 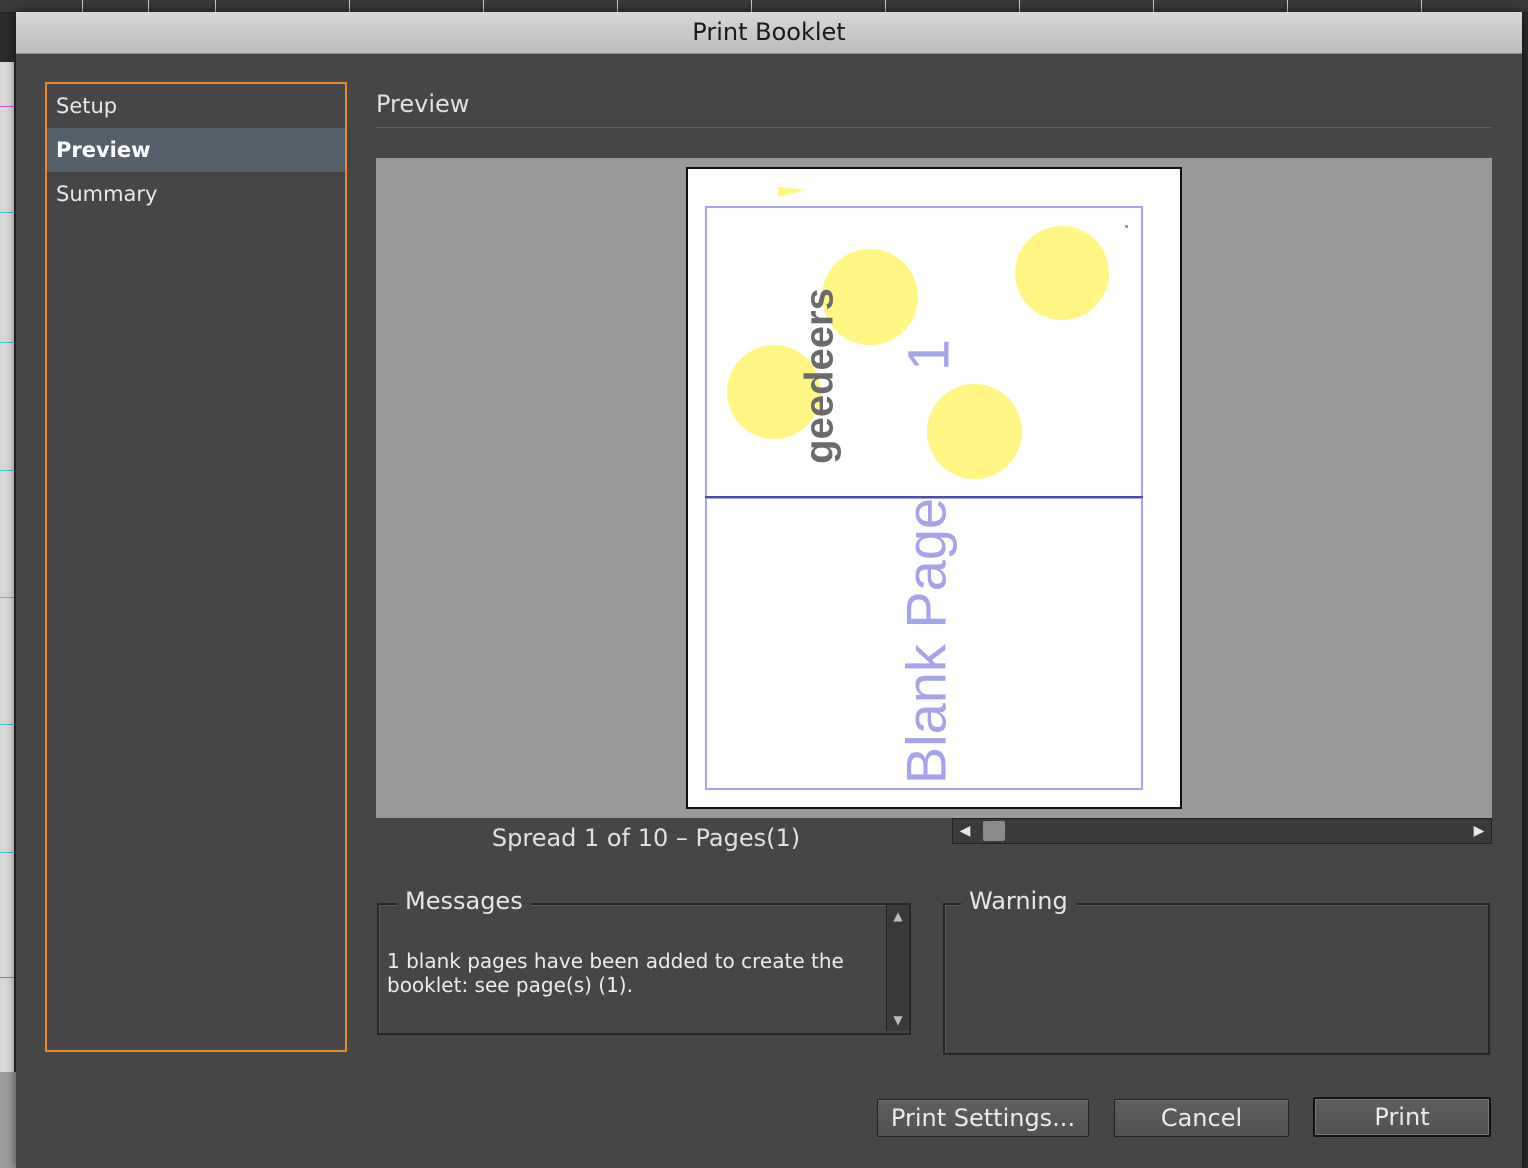 What do you see at coordinates (929, 355) in the screenshot?
I see `top-page-number: 1` at bounding box center [929, 355].